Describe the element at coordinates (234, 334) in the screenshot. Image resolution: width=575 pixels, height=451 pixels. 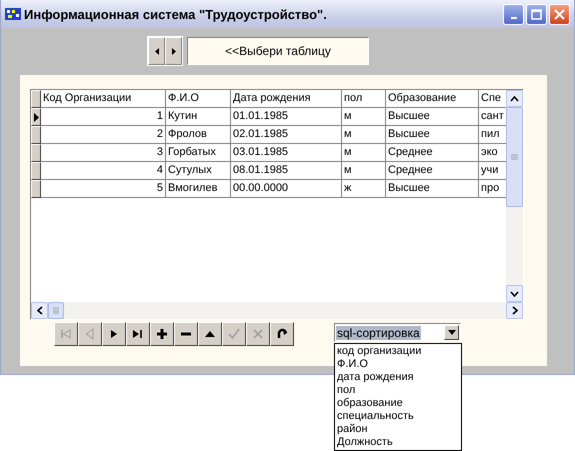
I see `check-icon` at that location.